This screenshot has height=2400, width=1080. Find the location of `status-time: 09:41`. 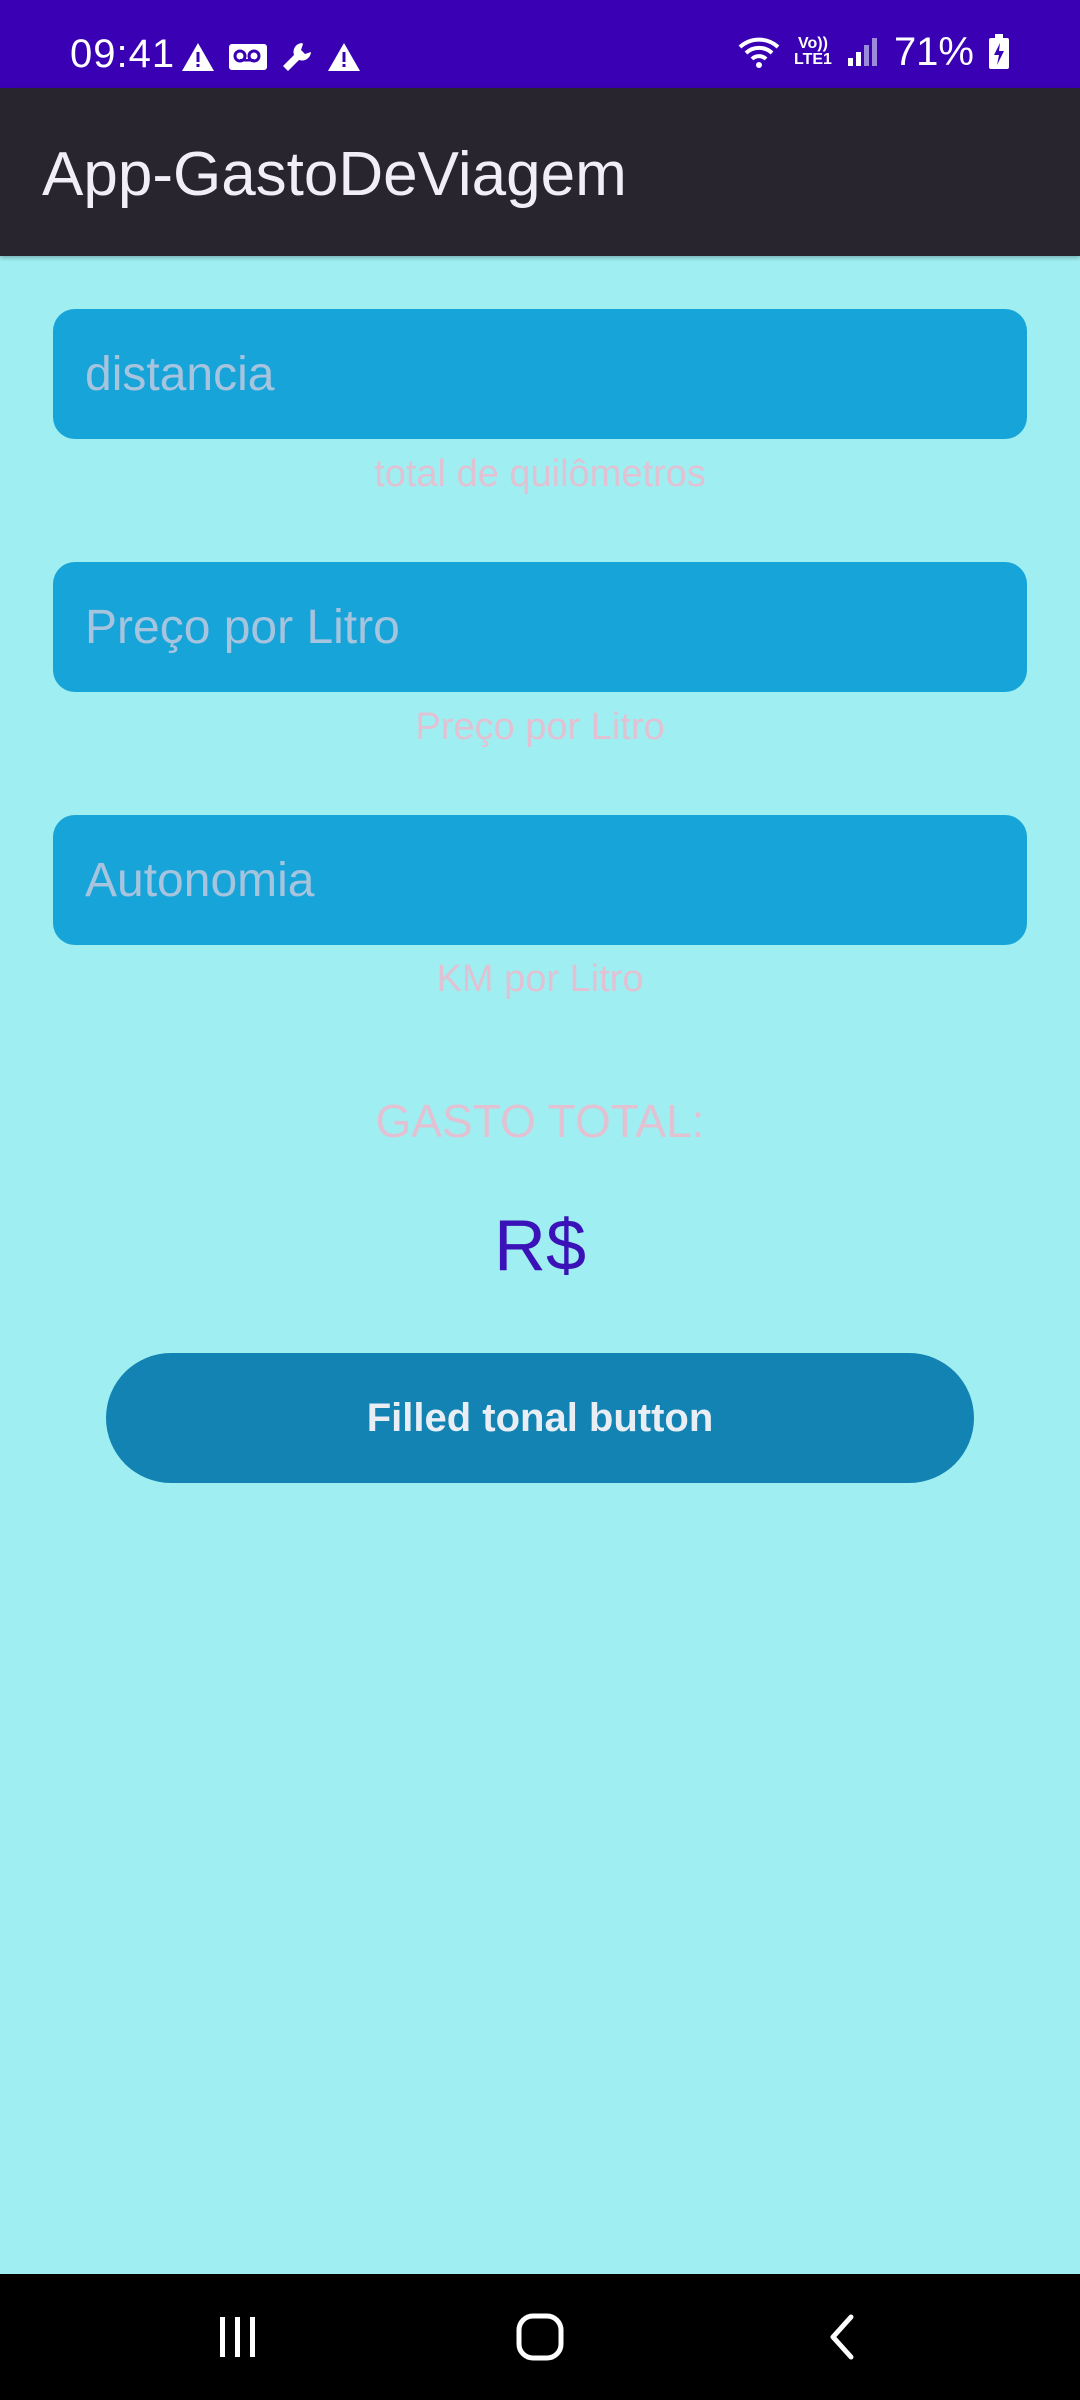

status-time: 09:41 is located at coordinates (123, 54).